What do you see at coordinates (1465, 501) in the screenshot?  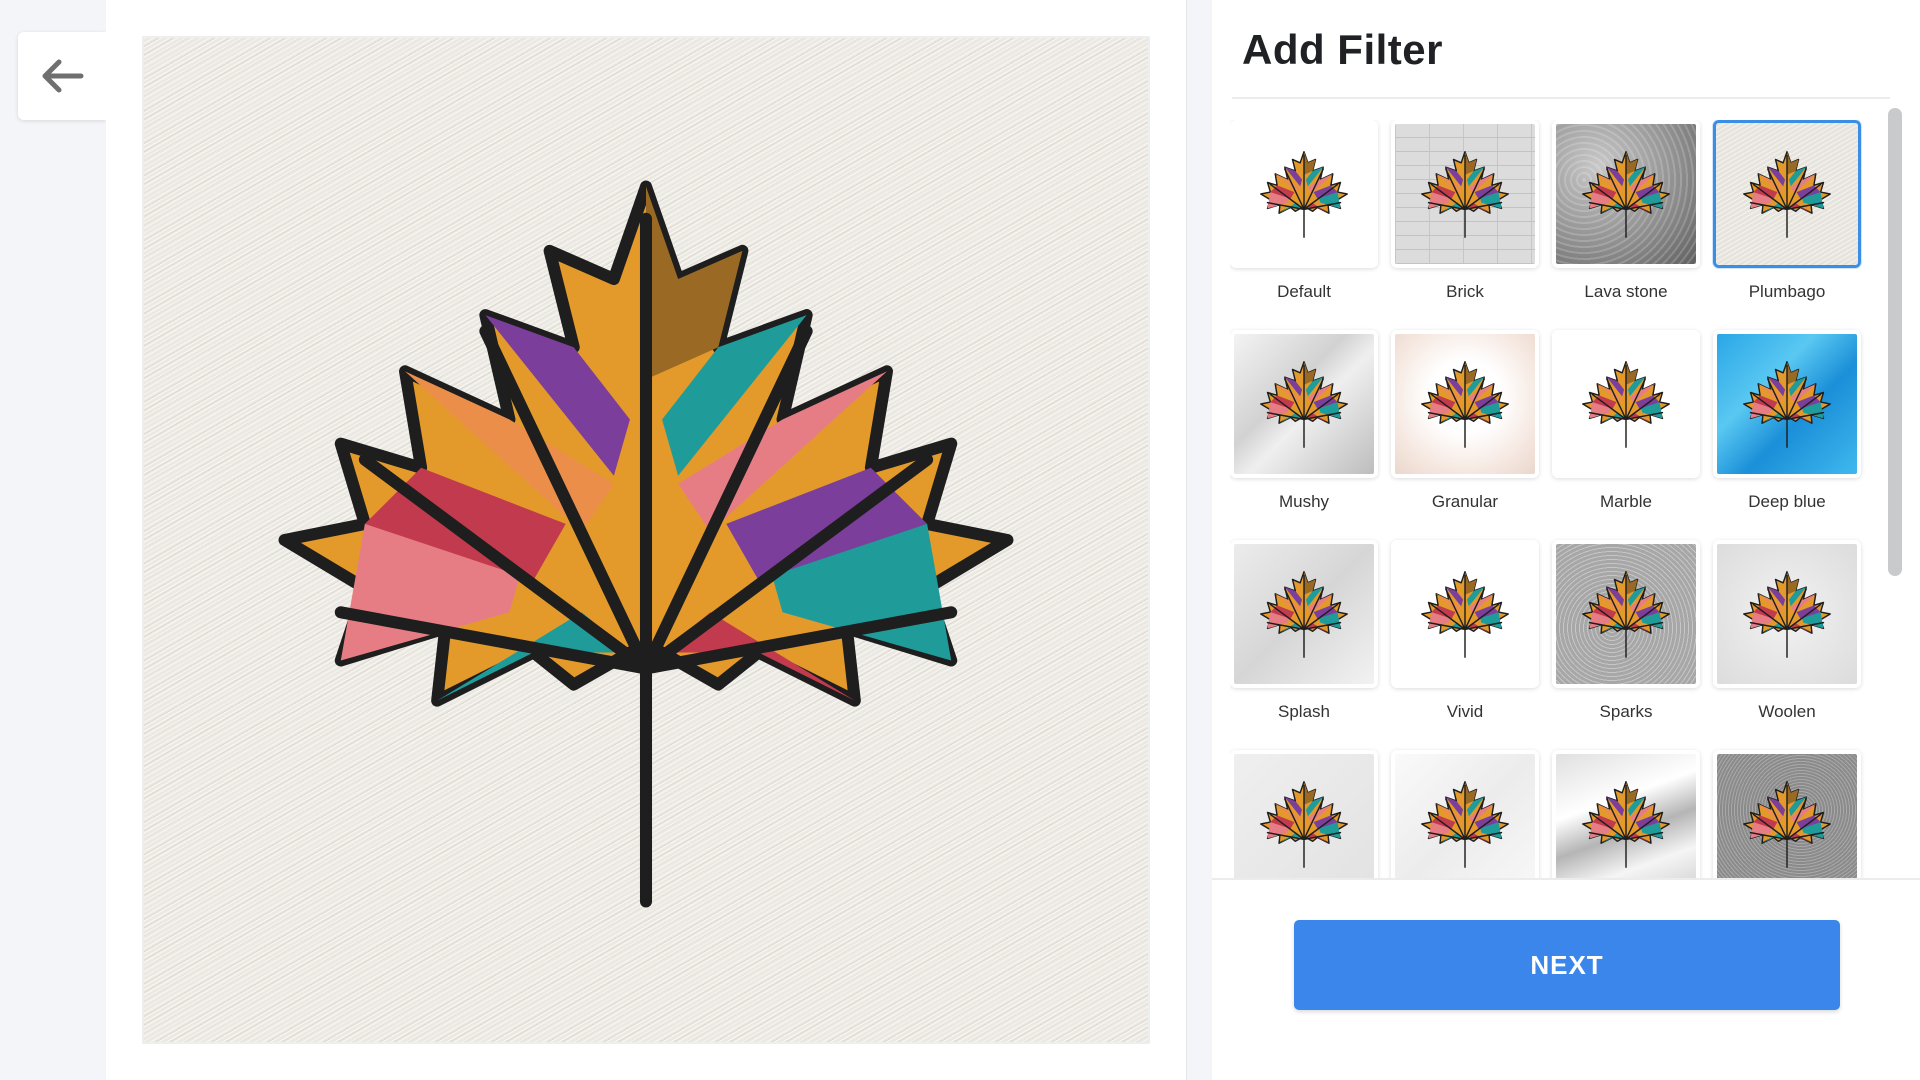 I see `filter-label: Granular` at bounding box center [1465, 501].